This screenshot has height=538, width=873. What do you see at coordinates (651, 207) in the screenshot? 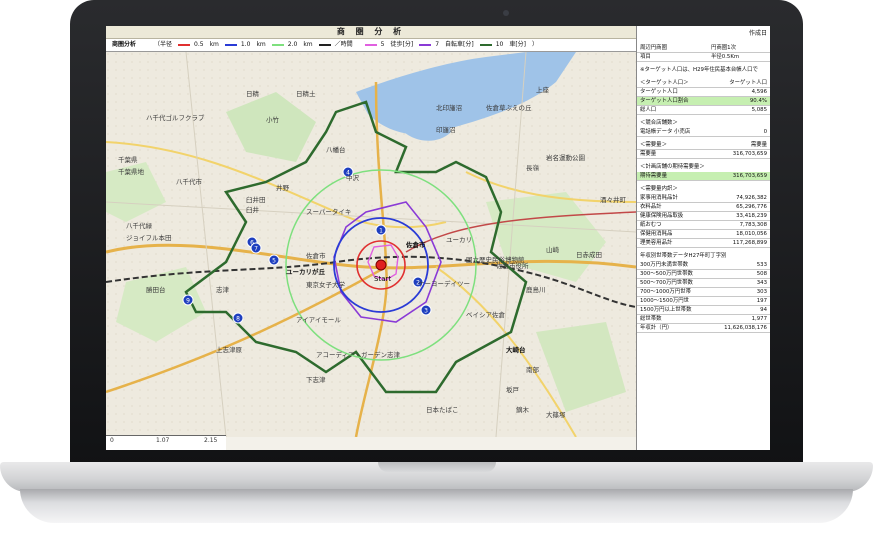
I see `sheet-cell-label: 衣料品計` at bounding box center [651, 207].